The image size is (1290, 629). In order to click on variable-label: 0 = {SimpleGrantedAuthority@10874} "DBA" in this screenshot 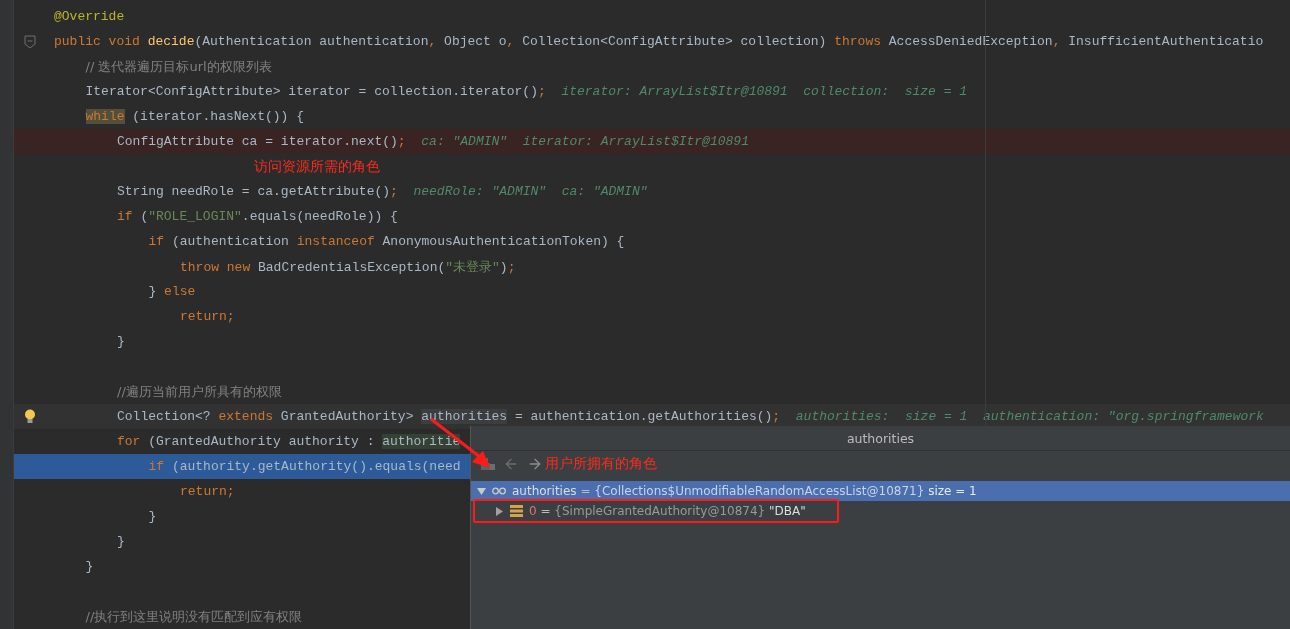, I will do `click(667, 511)`.